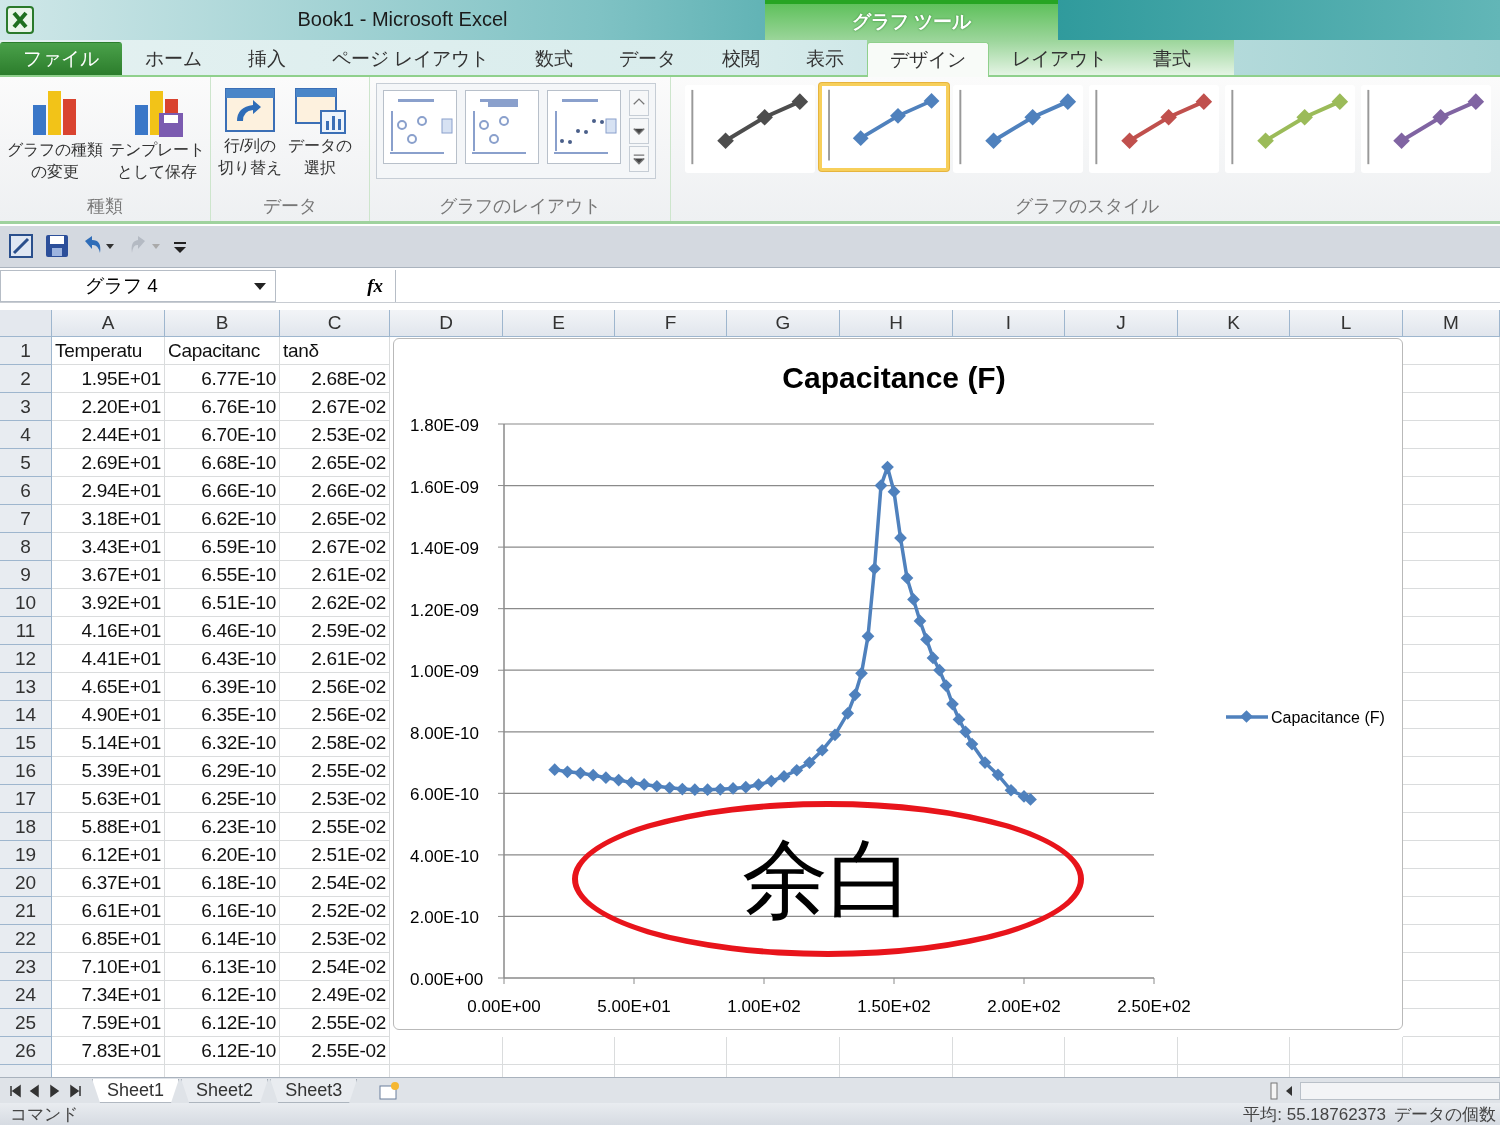 The width and height of the screenshot is (1500, 1125). What do you see at coordinates (26, 491) in the screenshot?
I see `row-header: 6` at bounding box center [26, 491].